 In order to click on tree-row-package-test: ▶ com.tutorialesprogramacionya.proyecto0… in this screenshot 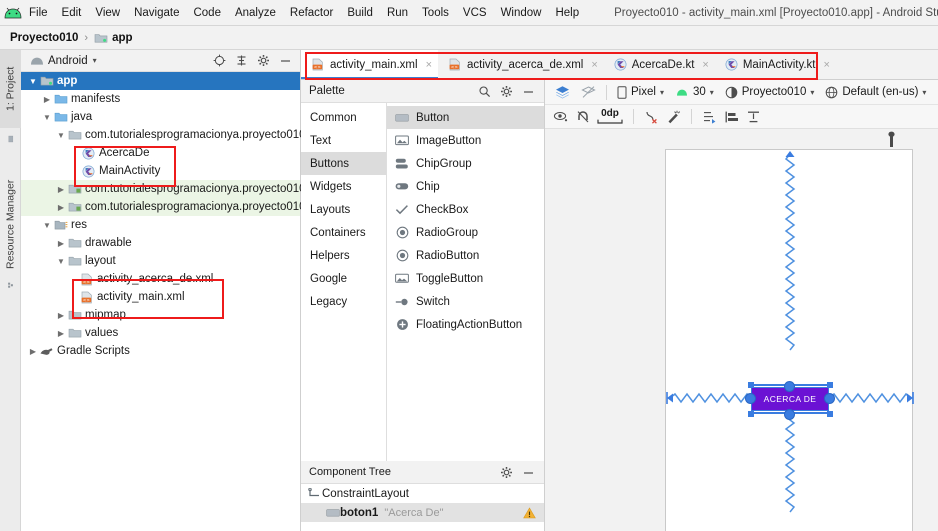, I will do `click(167, 207)`.